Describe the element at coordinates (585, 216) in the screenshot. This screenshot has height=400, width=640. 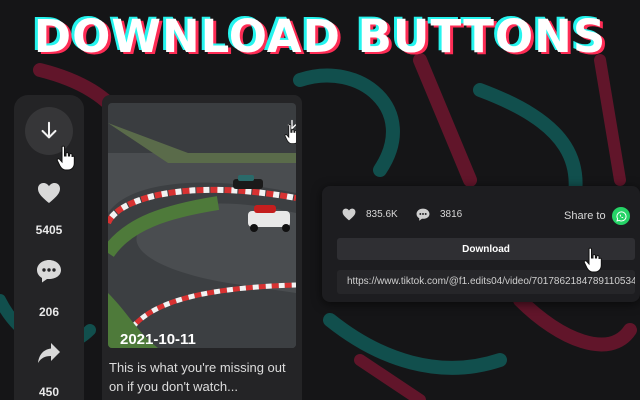
I see `share-to-label: Share to` at that location.